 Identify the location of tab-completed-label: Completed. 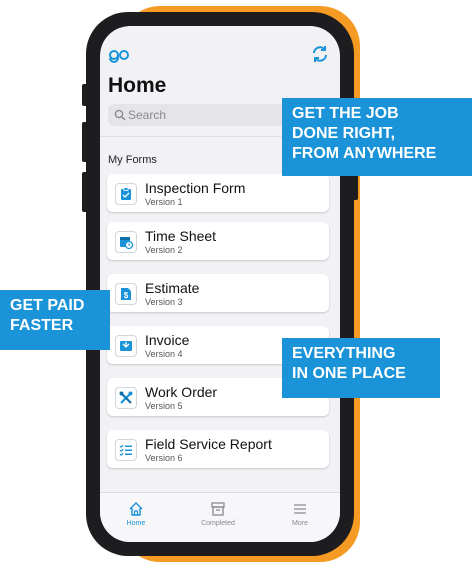
(218, 523).